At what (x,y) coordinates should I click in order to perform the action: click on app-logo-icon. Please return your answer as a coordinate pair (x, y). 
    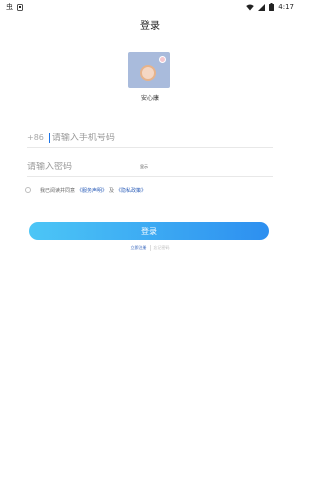
    Looking at the image, I should click on (149, 70).